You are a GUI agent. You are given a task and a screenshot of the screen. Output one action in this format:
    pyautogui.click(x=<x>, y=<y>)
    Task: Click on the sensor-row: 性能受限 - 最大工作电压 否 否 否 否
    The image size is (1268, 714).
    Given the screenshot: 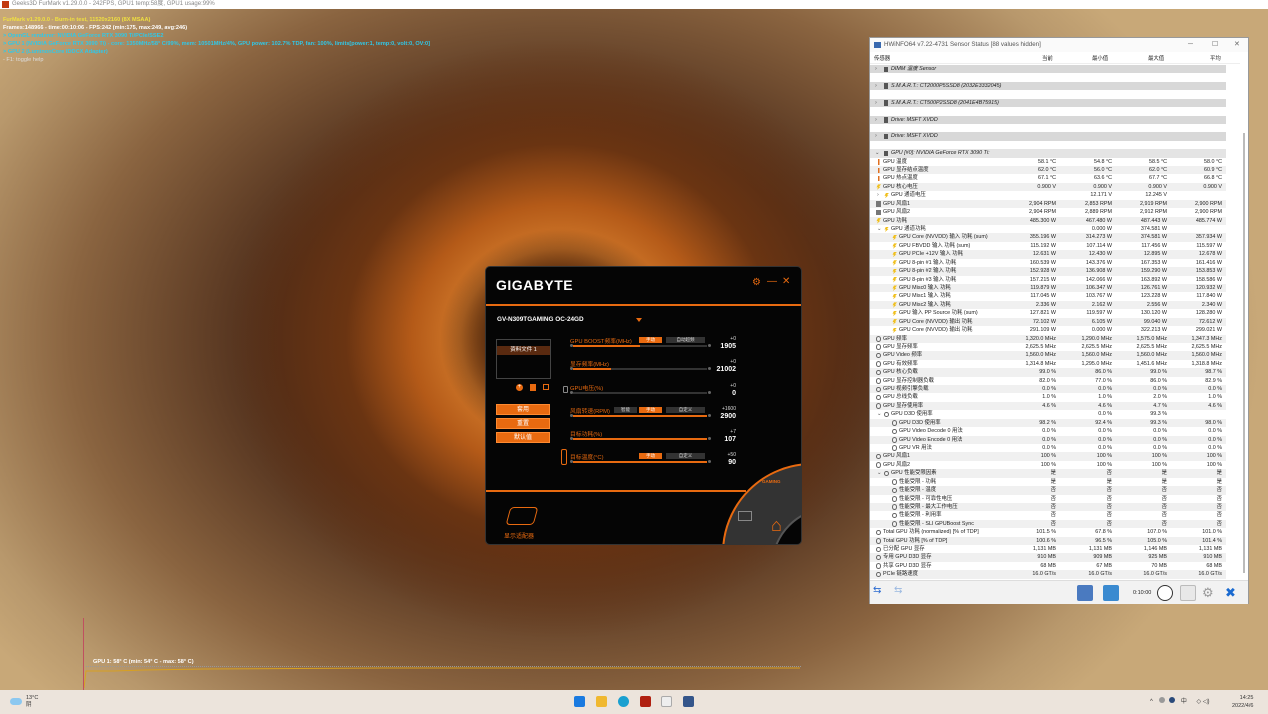 What is the action you would take?
    pyautogui.click(x=1048, y=507)
    